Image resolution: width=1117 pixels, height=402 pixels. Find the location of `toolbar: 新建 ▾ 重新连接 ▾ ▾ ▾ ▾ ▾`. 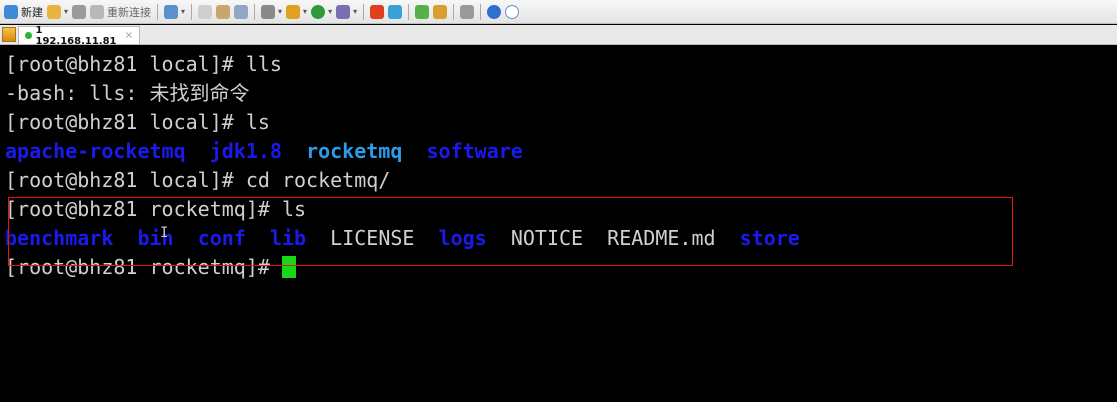

toolbar: 新建 ▾ 重新连接 ▾ ▾ ▾ ▾ ▾ is located at coordinates (558, 12).